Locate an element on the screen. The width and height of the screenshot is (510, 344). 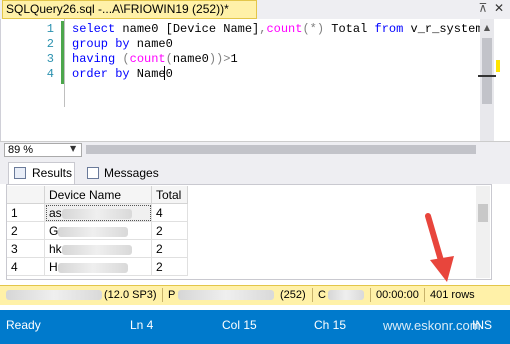
grid-cell-device-name: H is located at coordinates (98, 267).